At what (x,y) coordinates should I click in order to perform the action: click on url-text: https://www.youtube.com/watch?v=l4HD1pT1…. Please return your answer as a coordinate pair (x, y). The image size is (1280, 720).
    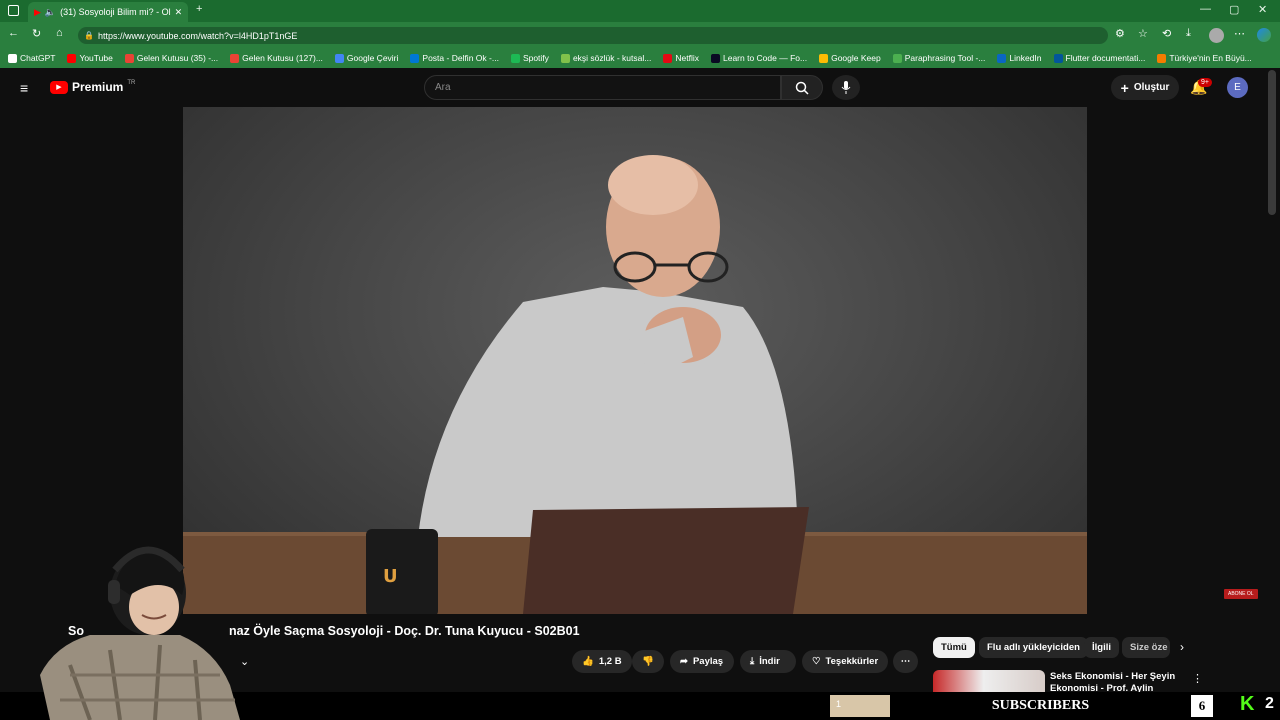
    Looking at the image, I should click on (198, 35).